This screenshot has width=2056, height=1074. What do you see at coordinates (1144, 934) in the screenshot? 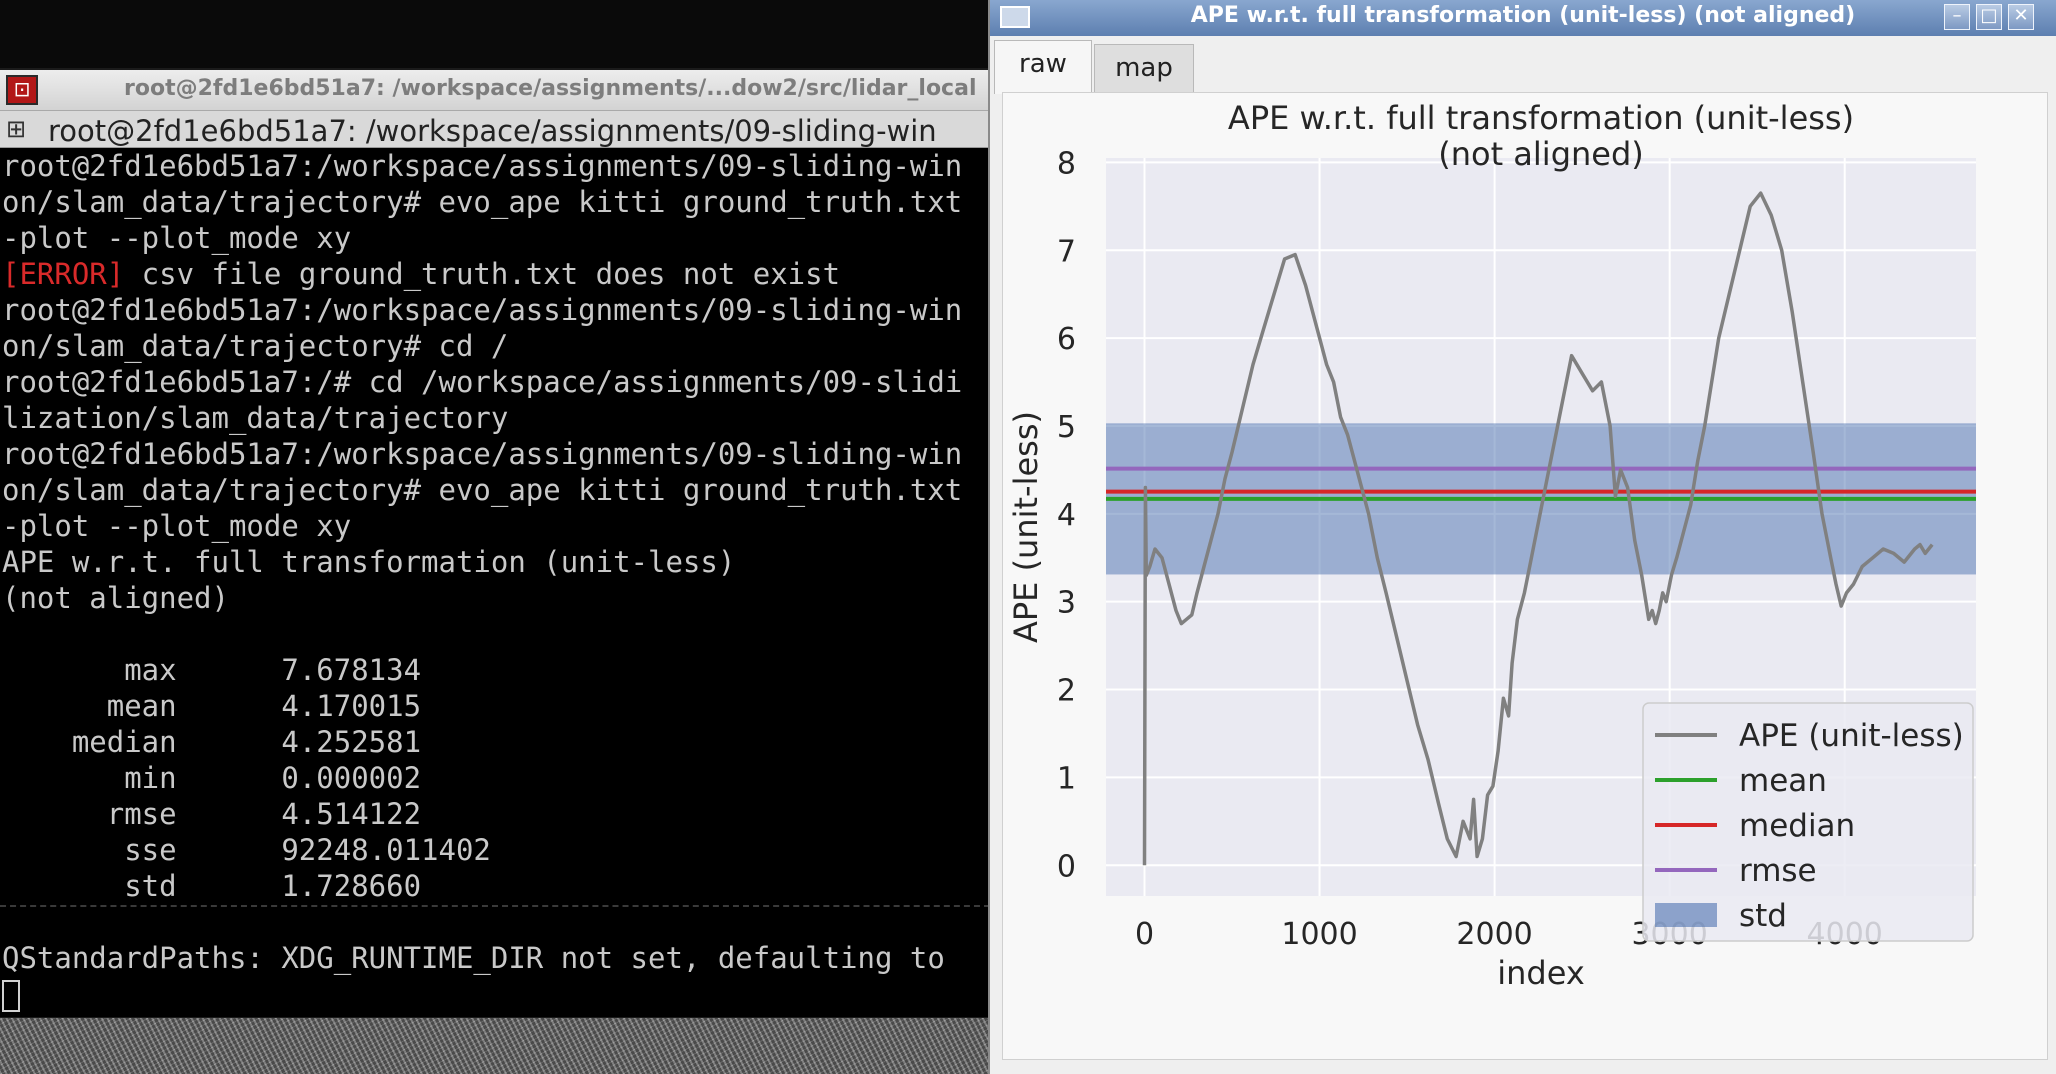
I see `x-tick-label: 0` at bounding box center [1144, 934].